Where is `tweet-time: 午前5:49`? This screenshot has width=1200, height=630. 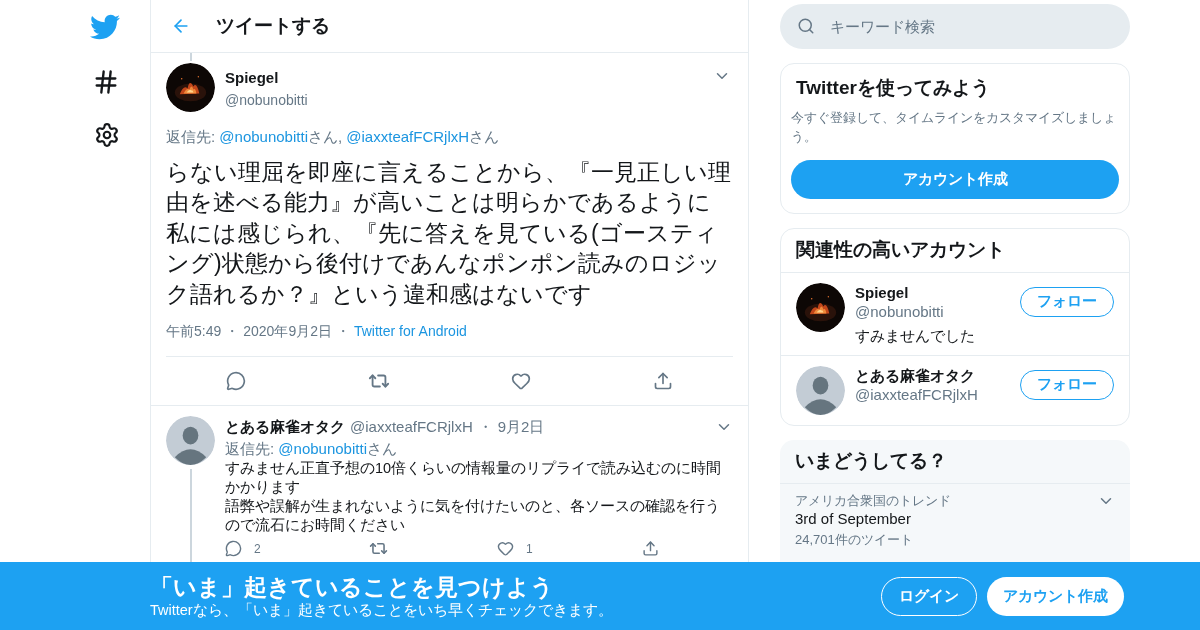
tweet-time: 午前5:49 is located at coordinates (194, 331).